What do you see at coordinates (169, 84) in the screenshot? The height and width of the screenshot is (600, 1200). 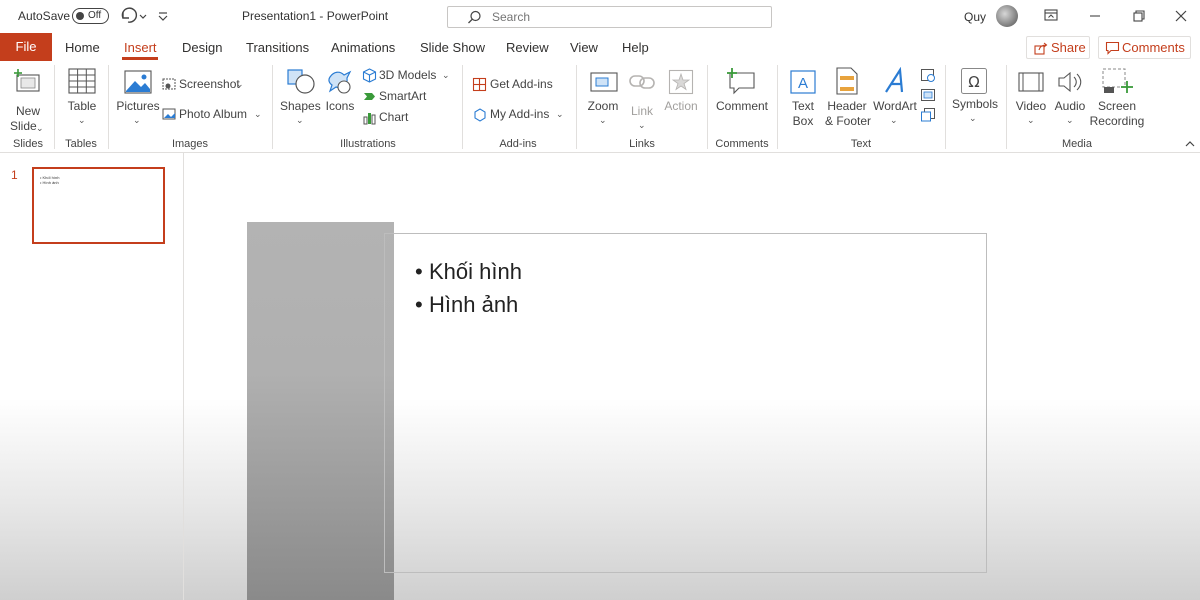 I see `screenshot-icon` at bounding box center [169, 84].